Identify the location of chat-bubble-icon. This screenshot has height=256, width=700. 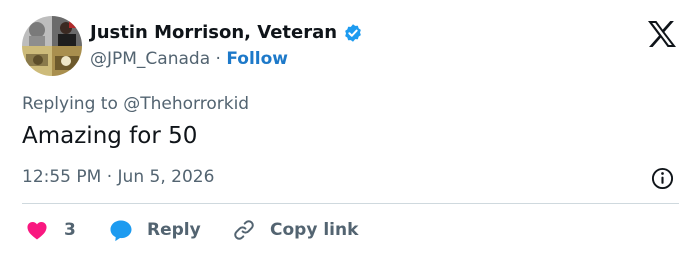
(121, 230).